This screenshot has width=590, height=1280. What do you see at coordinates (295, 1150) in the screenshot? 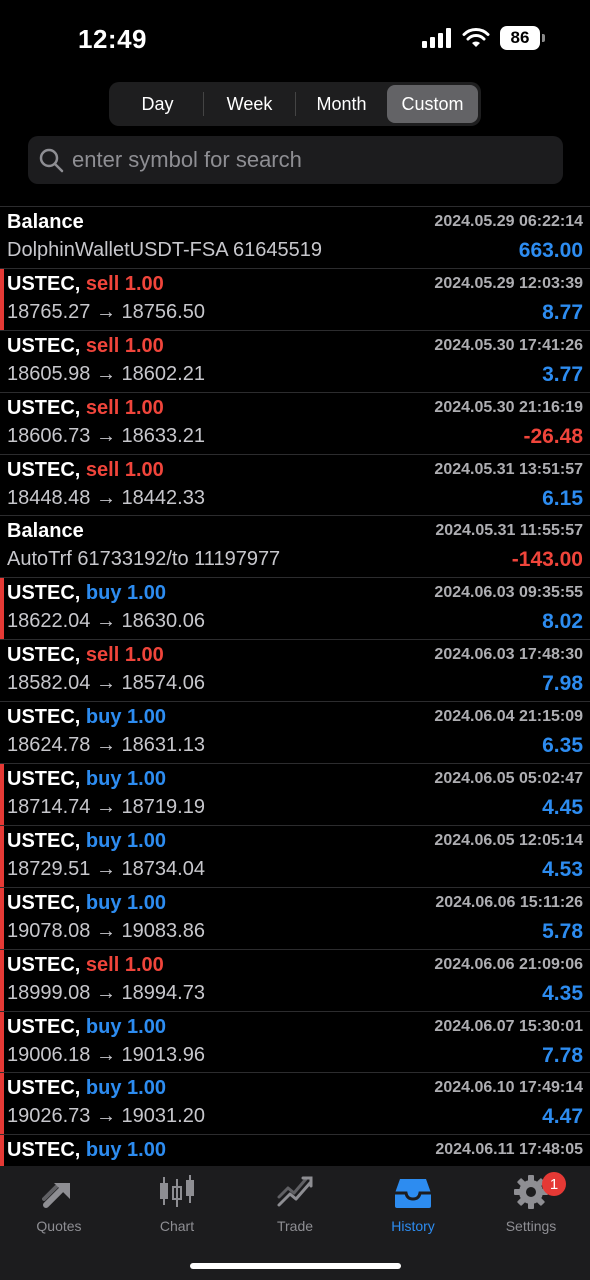
I see `trade-row: USTEC, buy 1.00 2024.06.11 17:48:05` at bounding box center [295, 1150].